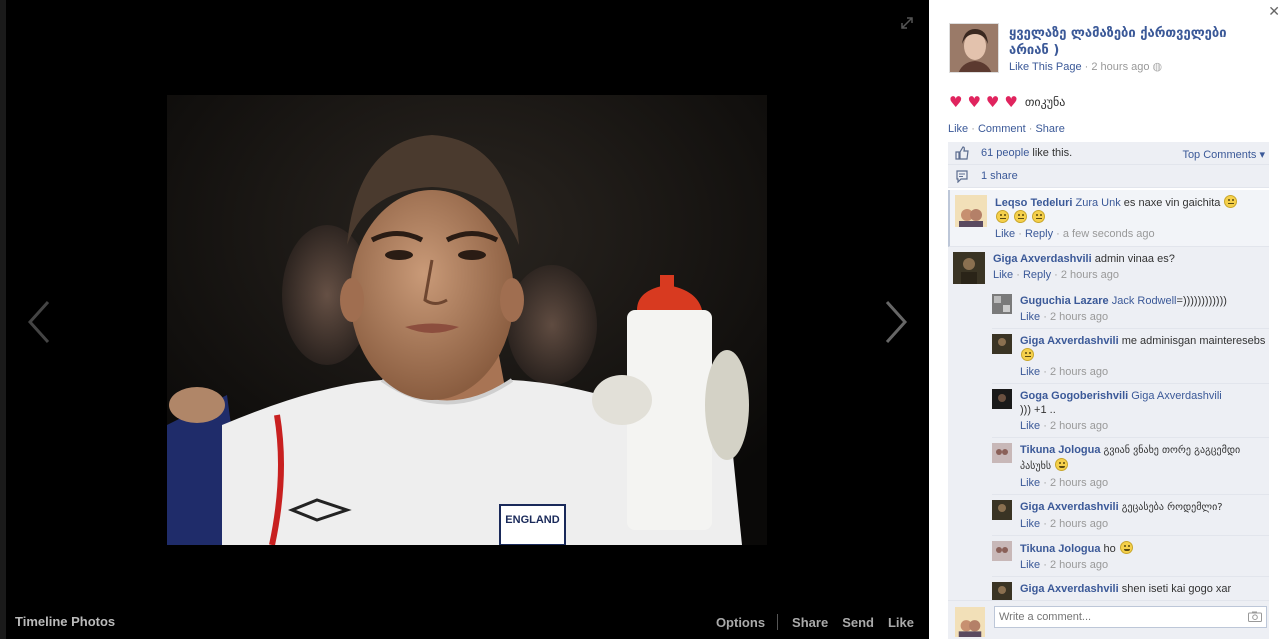 The width and height of the screenshot is (1285, 639). Describe the element at coordinates (858, 622) in the screenshot. I see `send-button: Send` at that location.